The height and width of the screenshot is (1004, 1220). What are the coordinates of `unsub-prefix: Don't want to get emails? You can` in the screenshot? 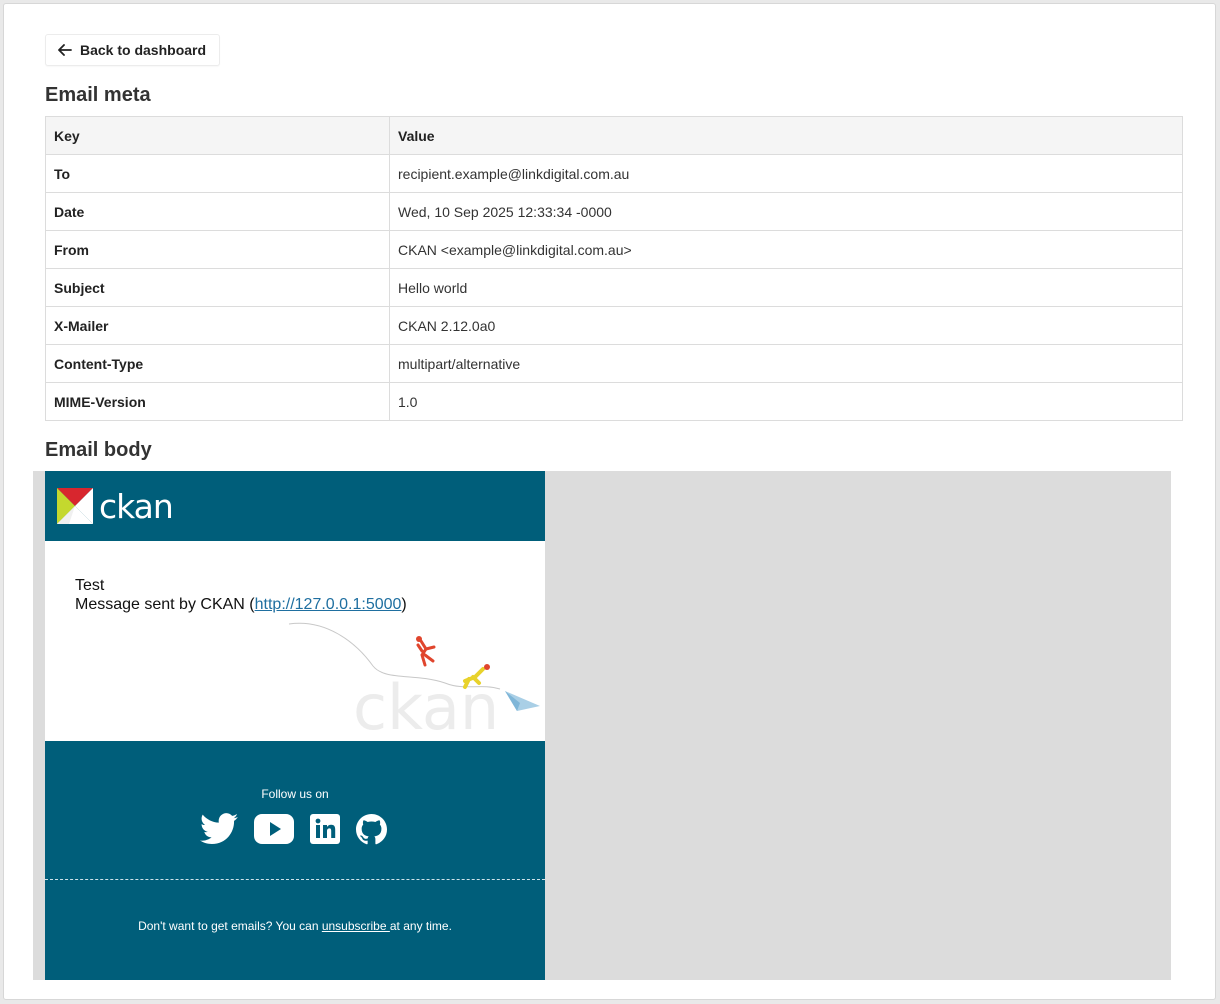 It's located at (230, 926).